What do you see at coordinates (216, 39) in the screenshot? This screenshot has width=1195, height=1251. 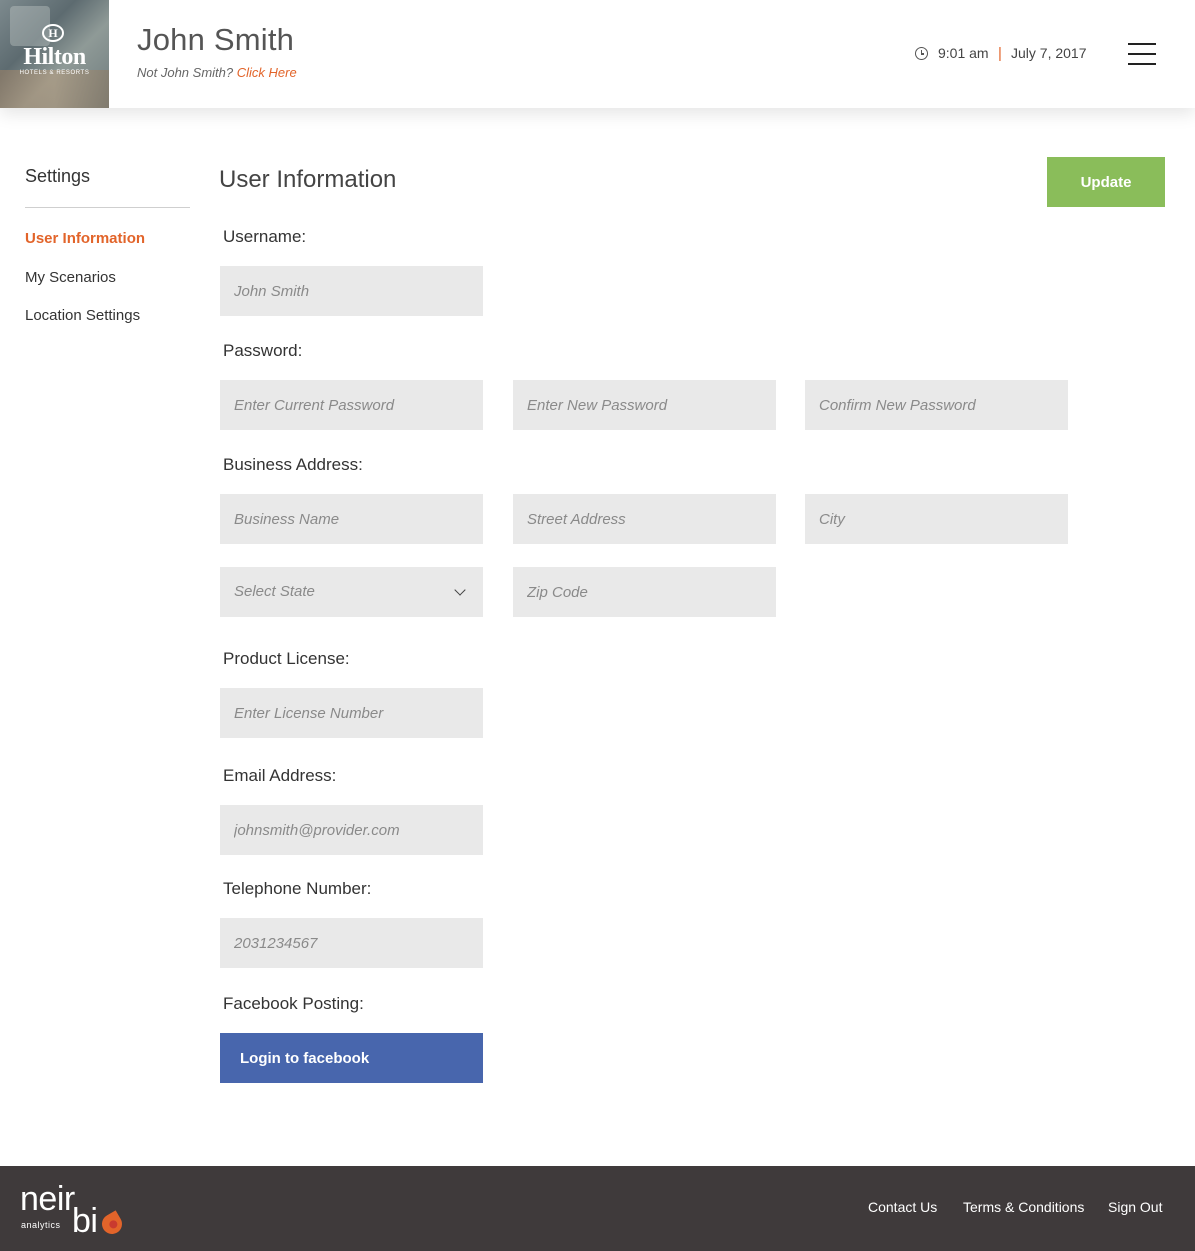 I see `user-name: John Smith` at bounding box center [216, 39].